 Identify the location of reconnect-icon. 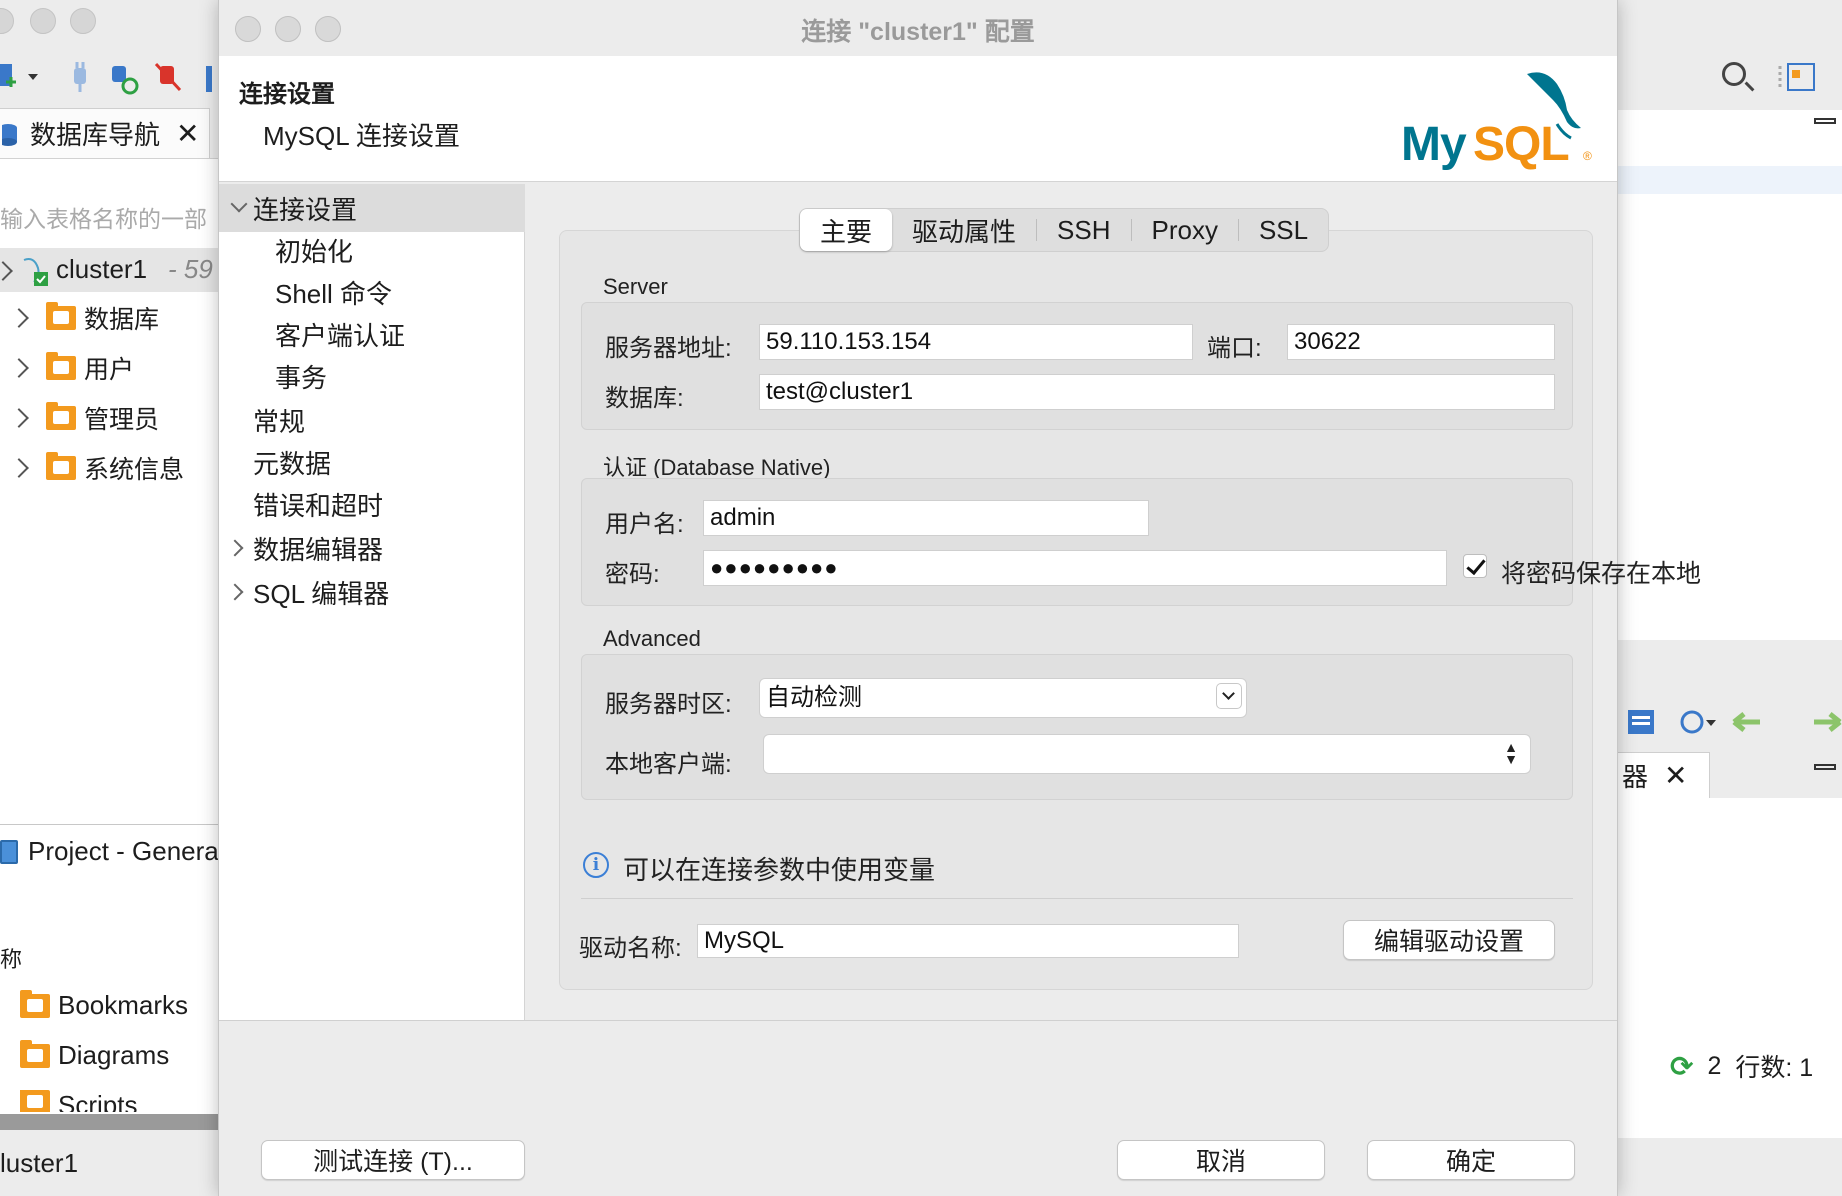
(125, 80).